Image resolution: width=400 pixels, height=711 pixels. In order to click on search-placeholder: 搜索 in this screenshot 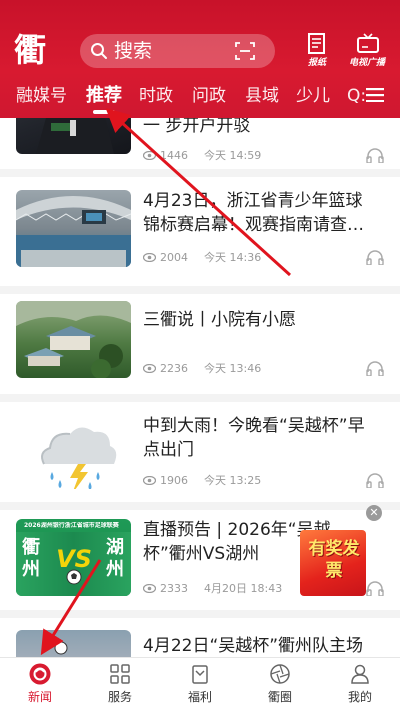, I will do `click(133, 51)`.